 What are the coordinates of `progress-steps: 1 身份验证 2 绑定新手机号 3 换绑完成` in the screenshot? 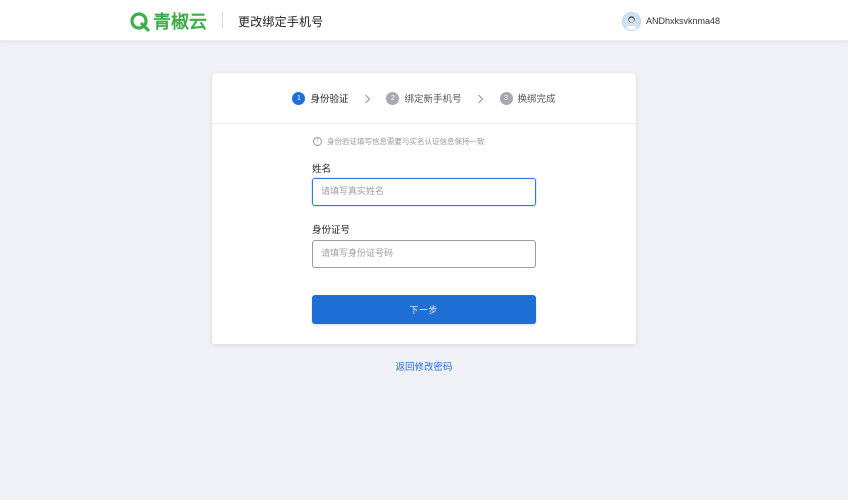 It's located at (424, 98).